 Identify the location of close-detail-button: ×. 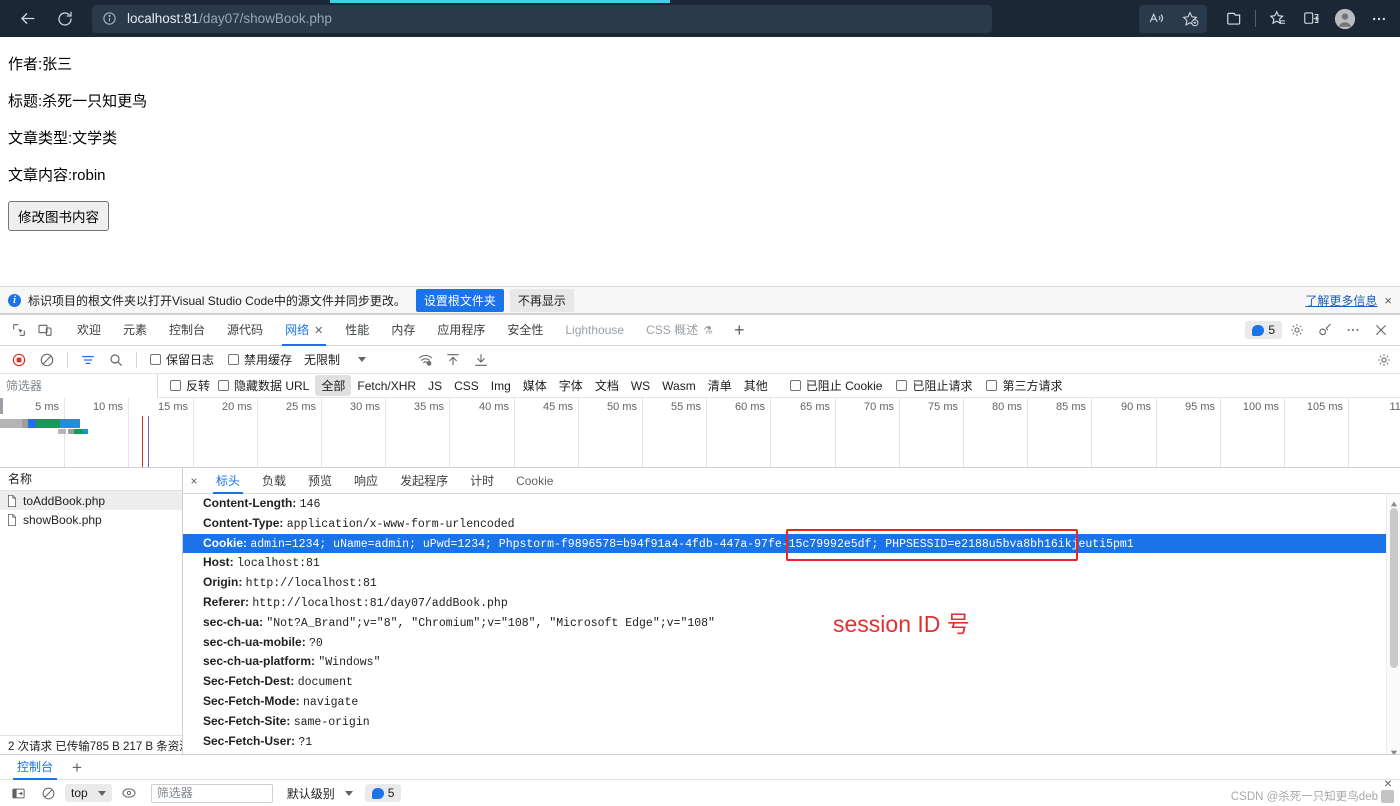
(194, 481).